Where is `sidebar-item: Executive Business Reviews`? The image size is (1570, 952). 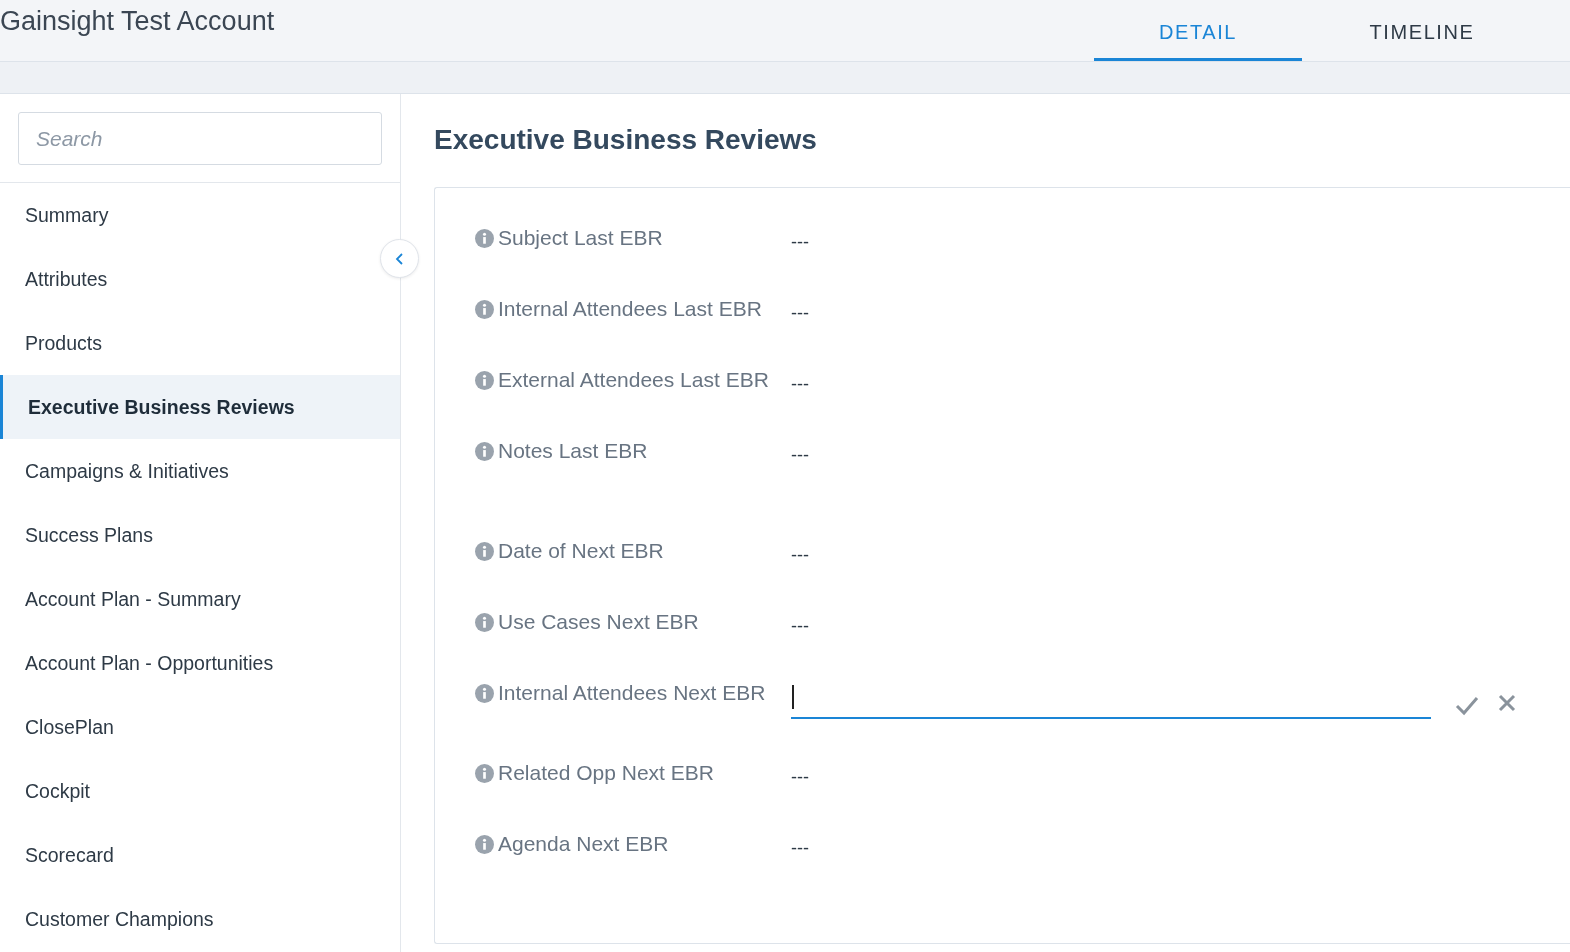
sidebar-item: Executive Business Reviews is located at coordinates (200, 407).